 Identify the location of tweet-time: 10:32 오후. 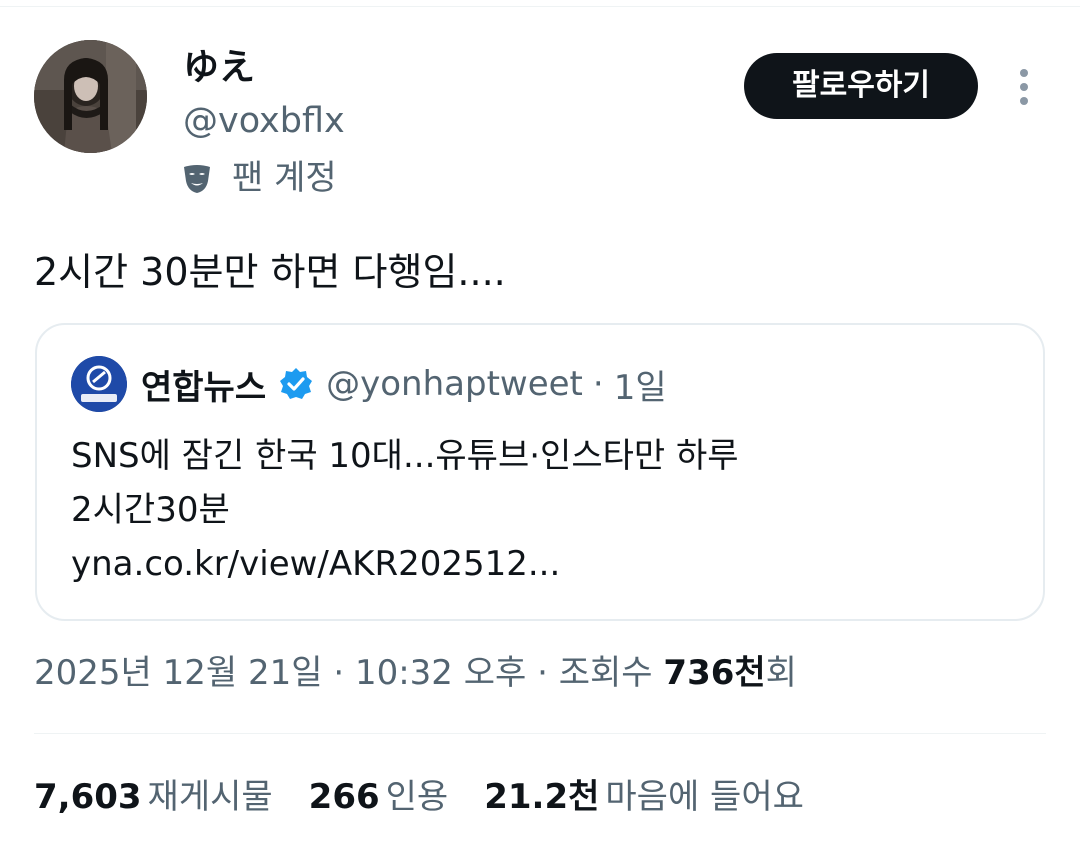
(440, 673).